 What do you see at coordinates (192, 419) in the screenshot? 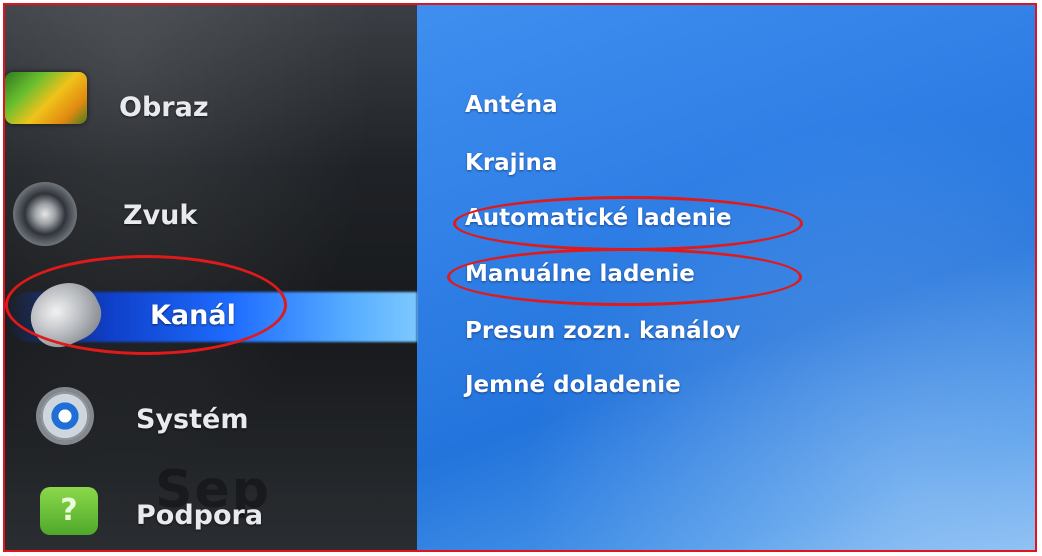
I see `menu-item-label: Systém` at bounding box center [192, 419].